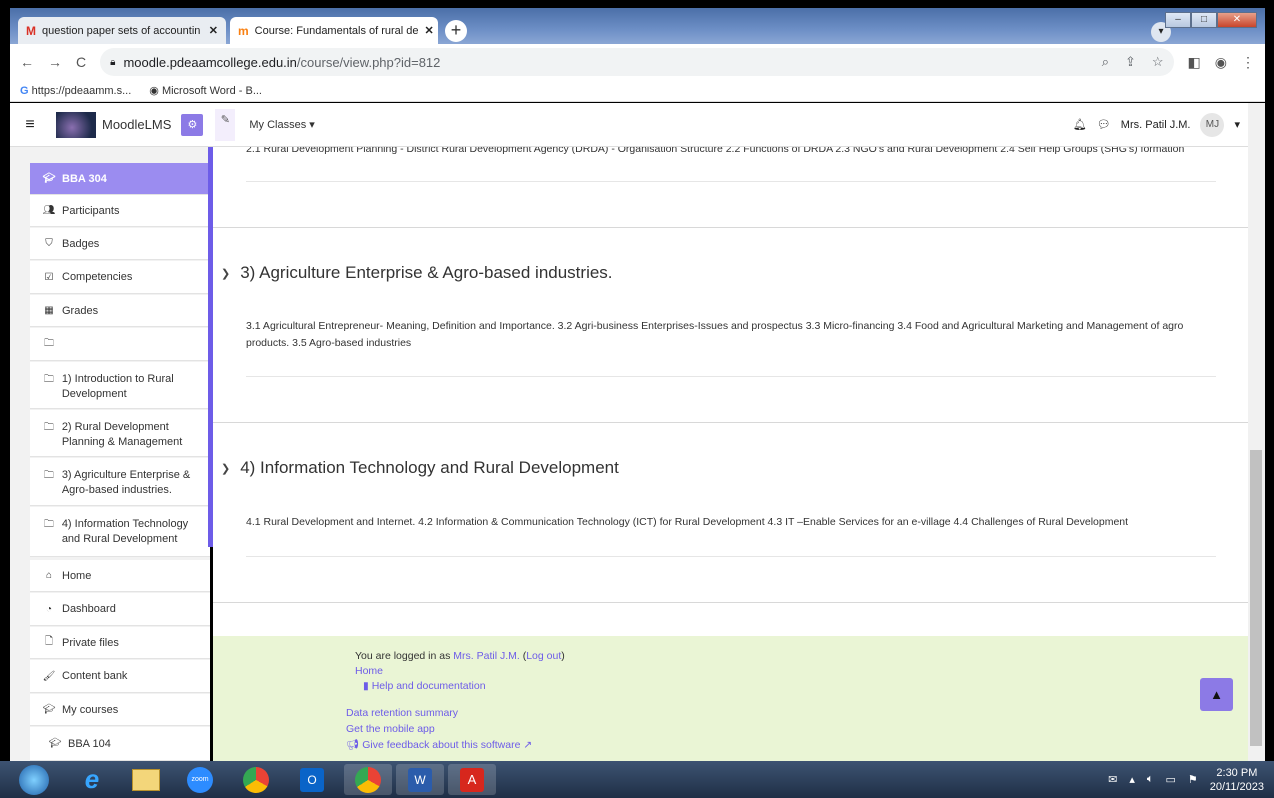  Describe the element at coordinates (120, 576) in the screenshot. I see `sidebar-item-home: ⌂ Home` at that location.